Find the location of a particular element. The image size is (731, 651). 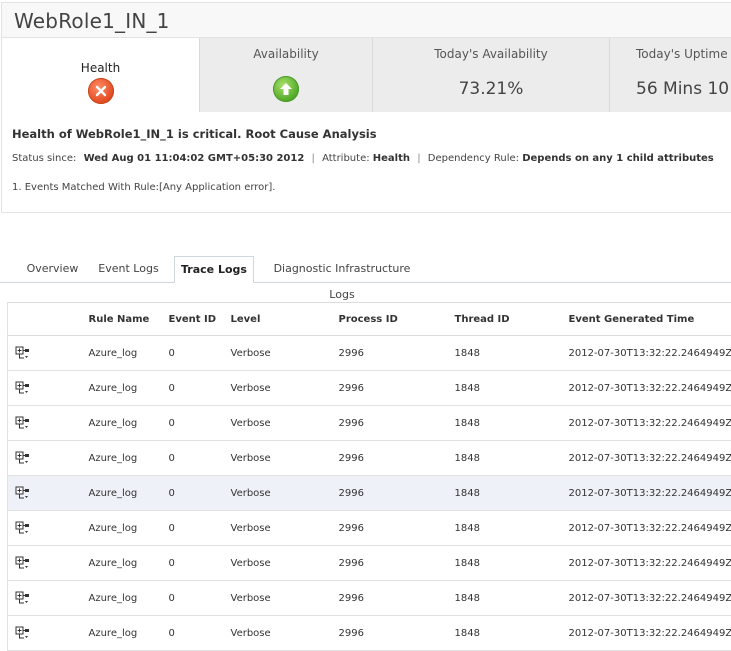

title-bar: WebRole1_IN_1 is located at coordinates (366, 20).